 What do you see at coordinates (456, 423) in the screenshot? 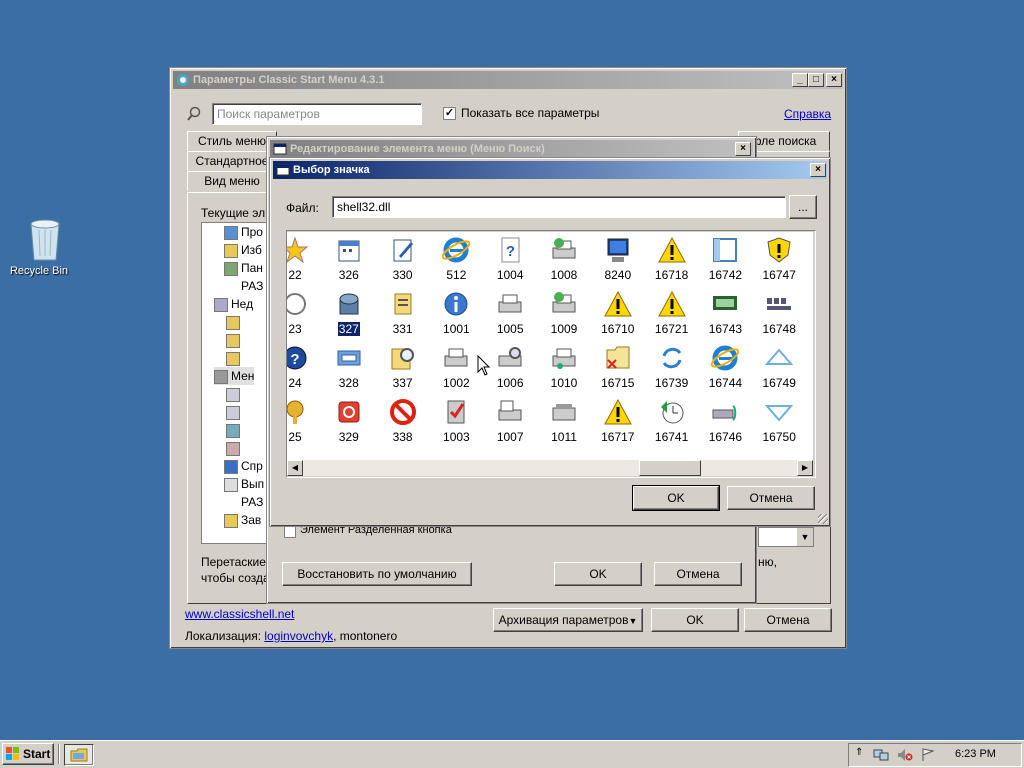
I see `icon-cell: 1003` at bounding box center [456, 423].